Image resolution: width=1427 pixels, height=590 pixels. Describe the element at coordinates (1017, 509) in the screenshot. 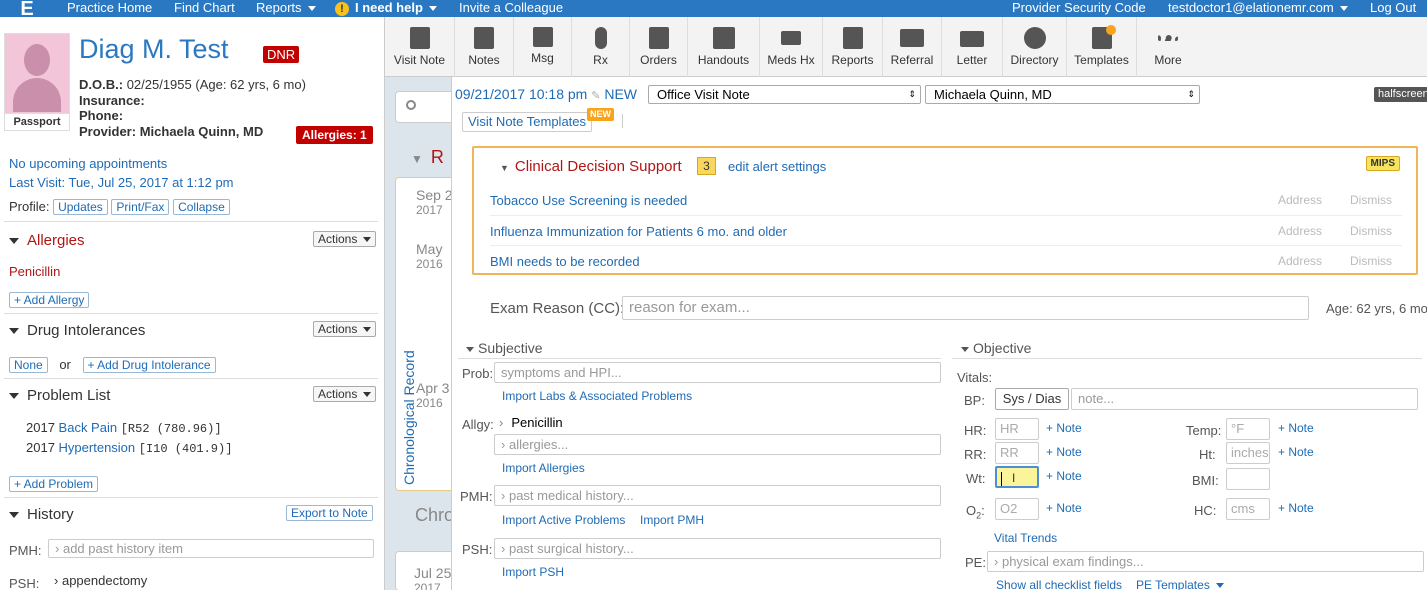

I see `o2-input: O2` at that location.